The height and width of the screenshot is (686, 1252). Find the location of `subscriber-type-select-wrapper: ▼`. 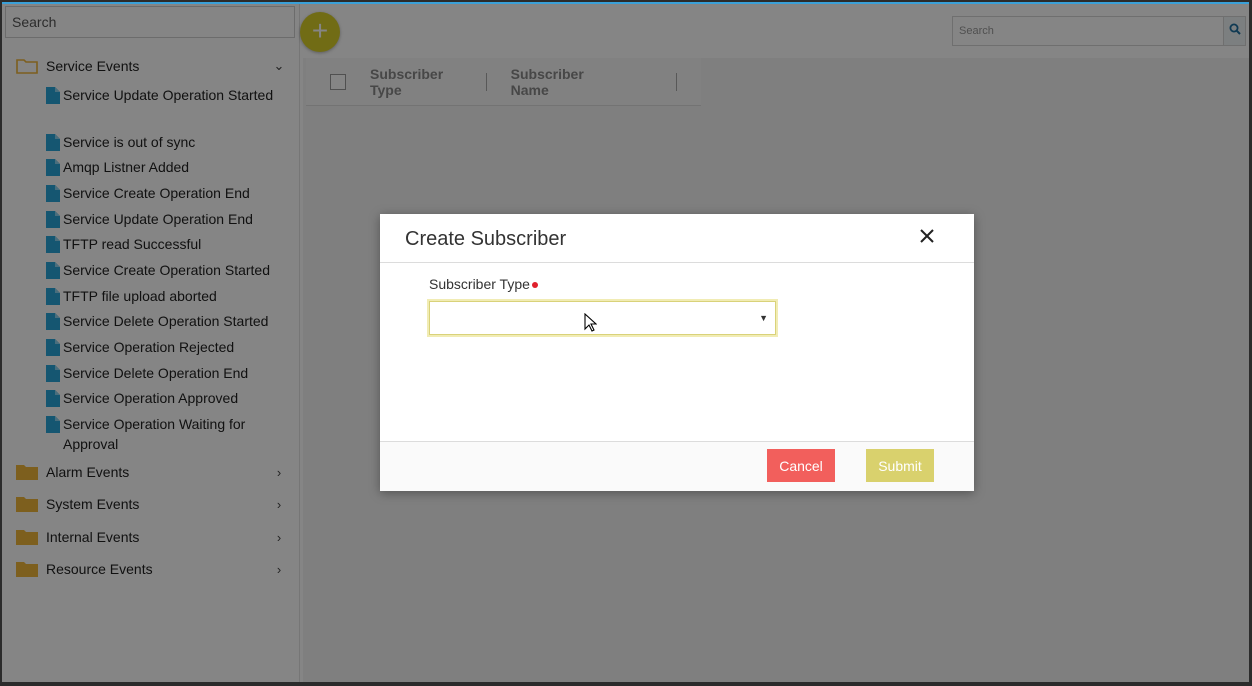

subscriber-type-select-wrapper: ▼ is located at coordinates (602, 318).